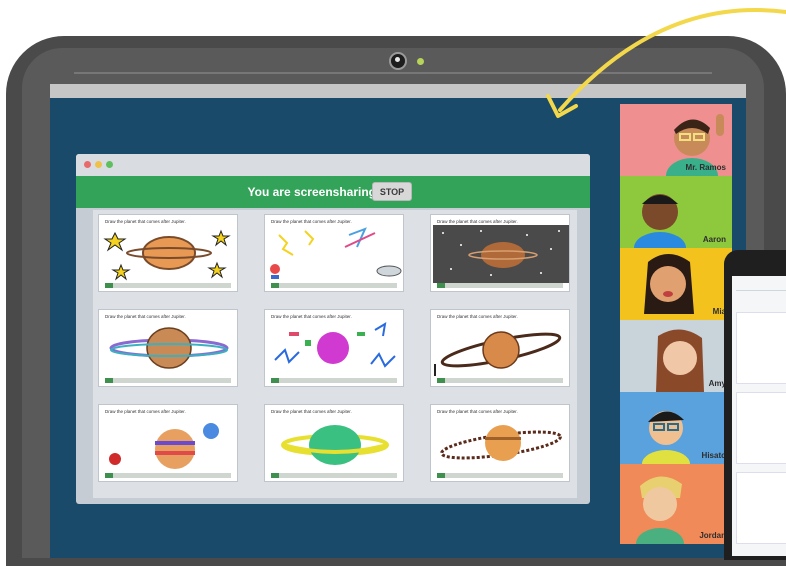 This screenshot has height=566, width=786. Describe the element at coordinates (87, 164) in the screenshot. I see `window-close-dot` at that location.